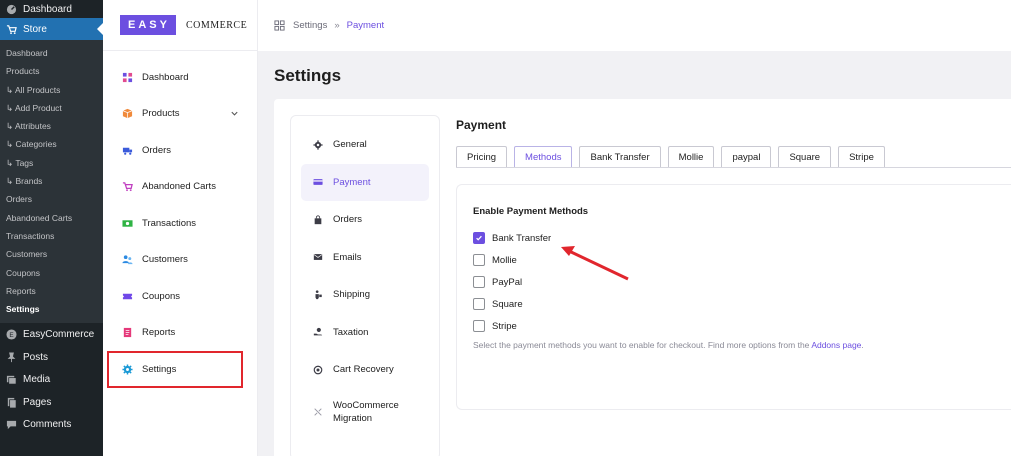 The height and width of the screenshot is (456, 1011). What do you see at coordinates (37, 402) in the screenshot?
I see `wp-menu-pages-label: Pages` at bounding box center [37, 402].